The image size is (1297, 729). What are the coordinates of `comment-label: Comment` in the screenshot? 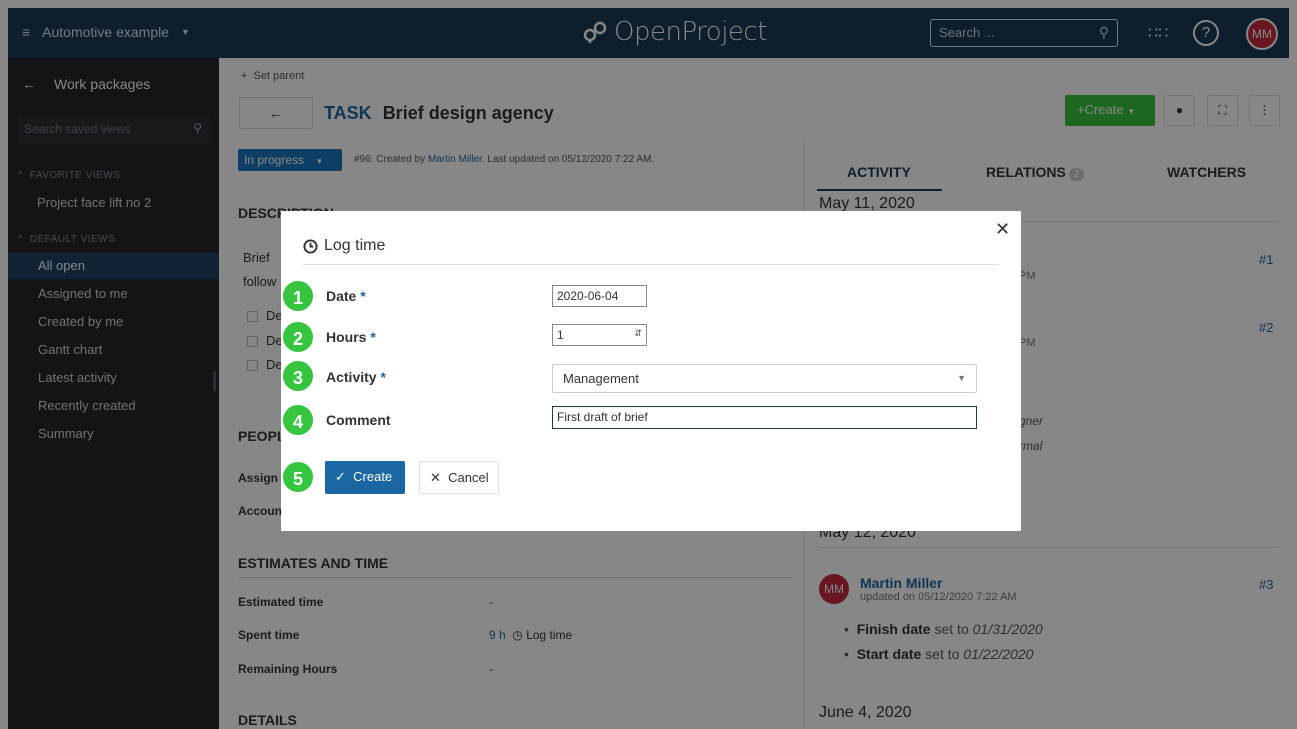 It's located at (358, 420).